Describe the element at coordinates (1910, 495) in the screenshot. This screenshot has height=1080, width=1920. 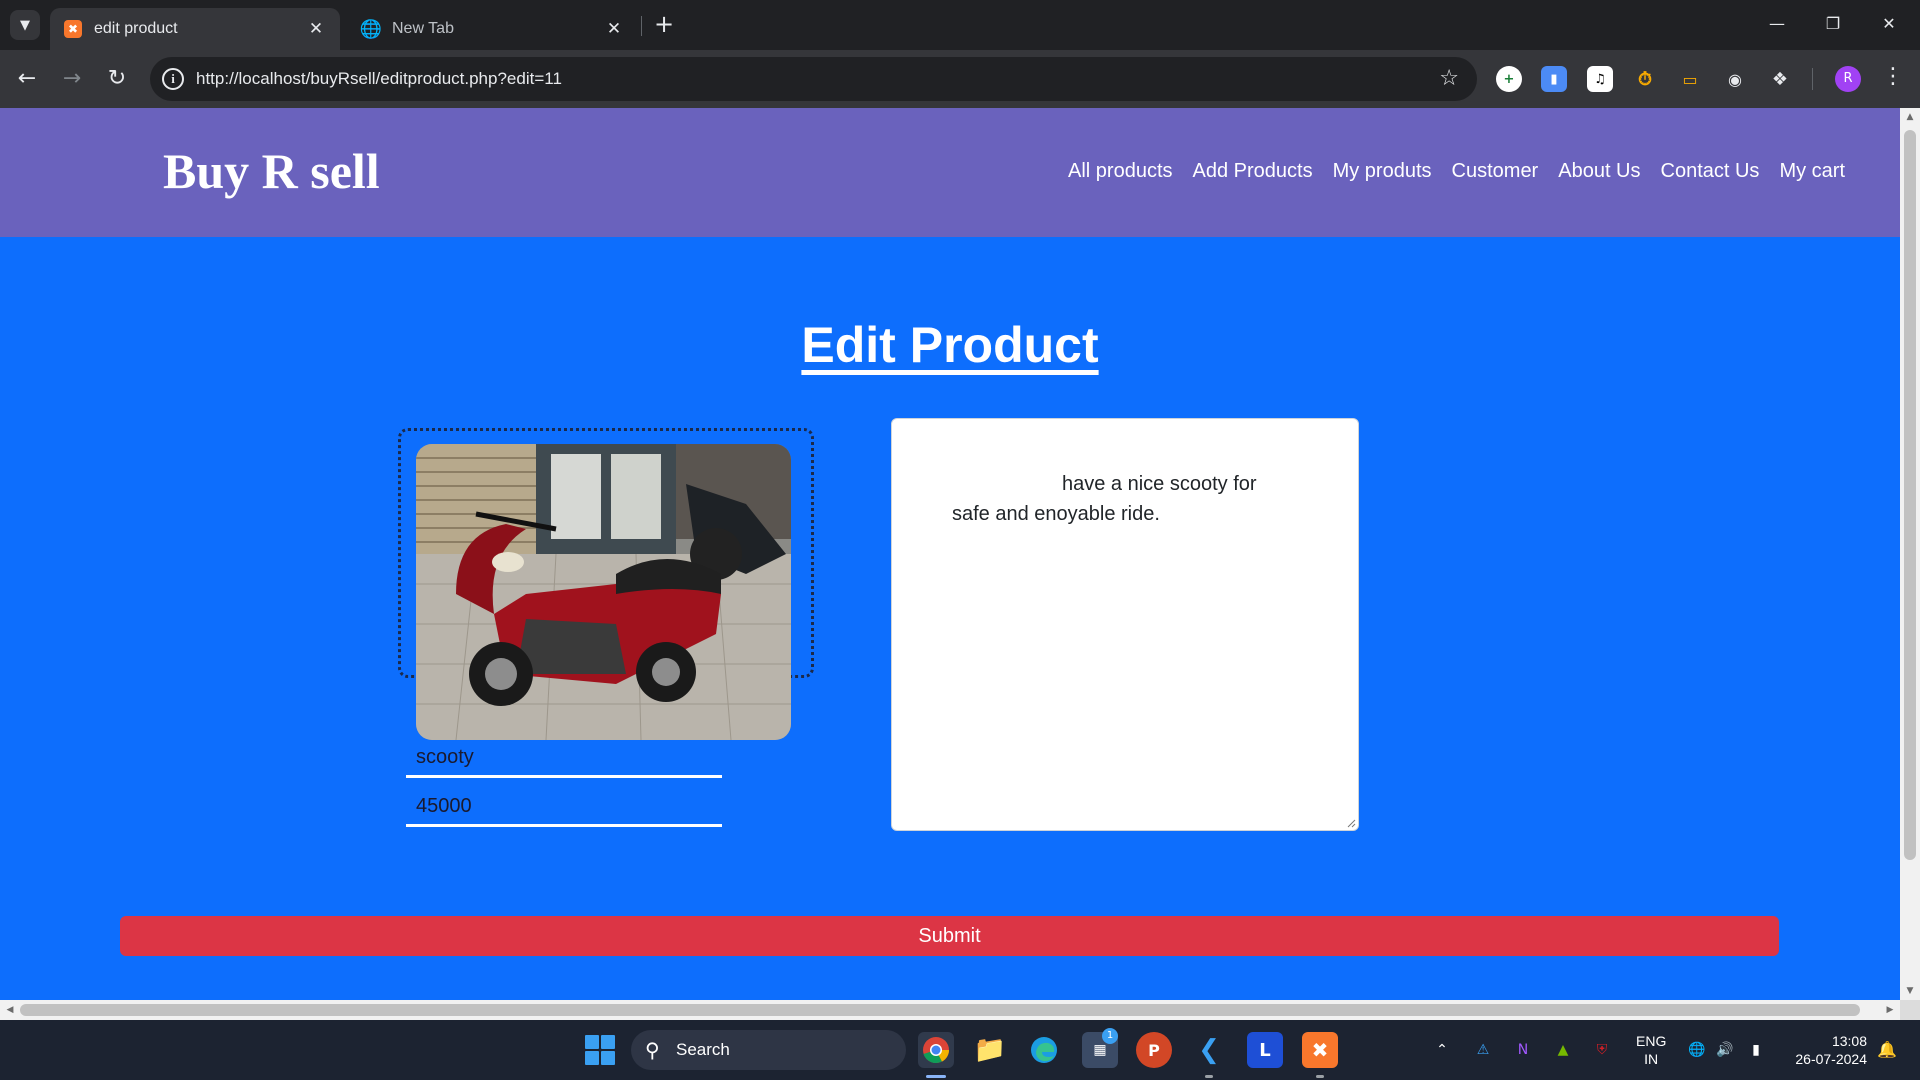
I see `vertical-scroll-thumb` at that location.